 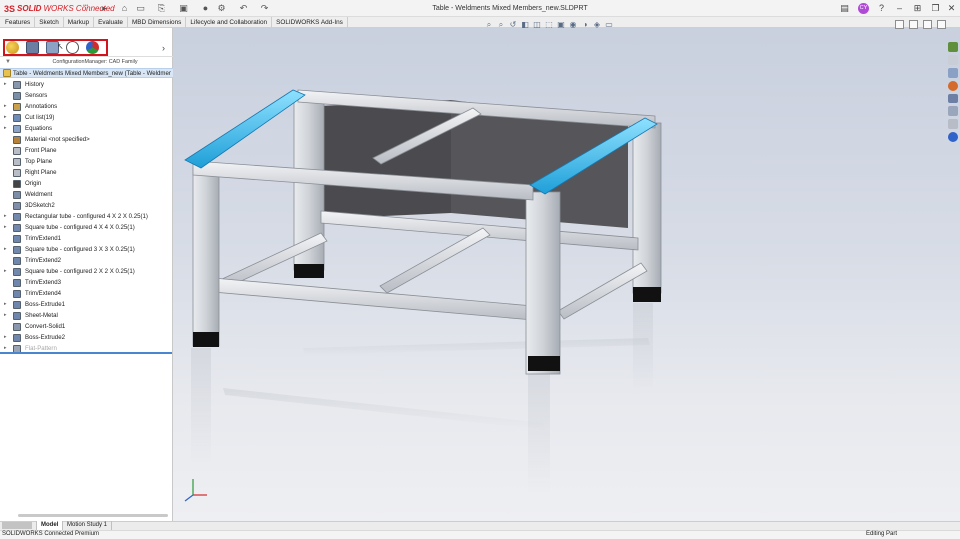 I want to click on panel-grip-handle: •••, so click(x=85, y=6).